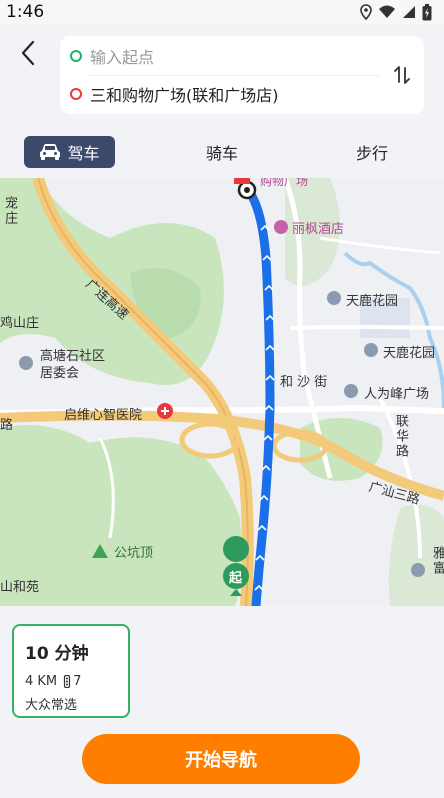 The height and width of the screenshot is (798, 444). Describe the element at coordinates (397, 394) in the screenshot. I see `map-label-renweifeng: 人为峰广场` at that location.